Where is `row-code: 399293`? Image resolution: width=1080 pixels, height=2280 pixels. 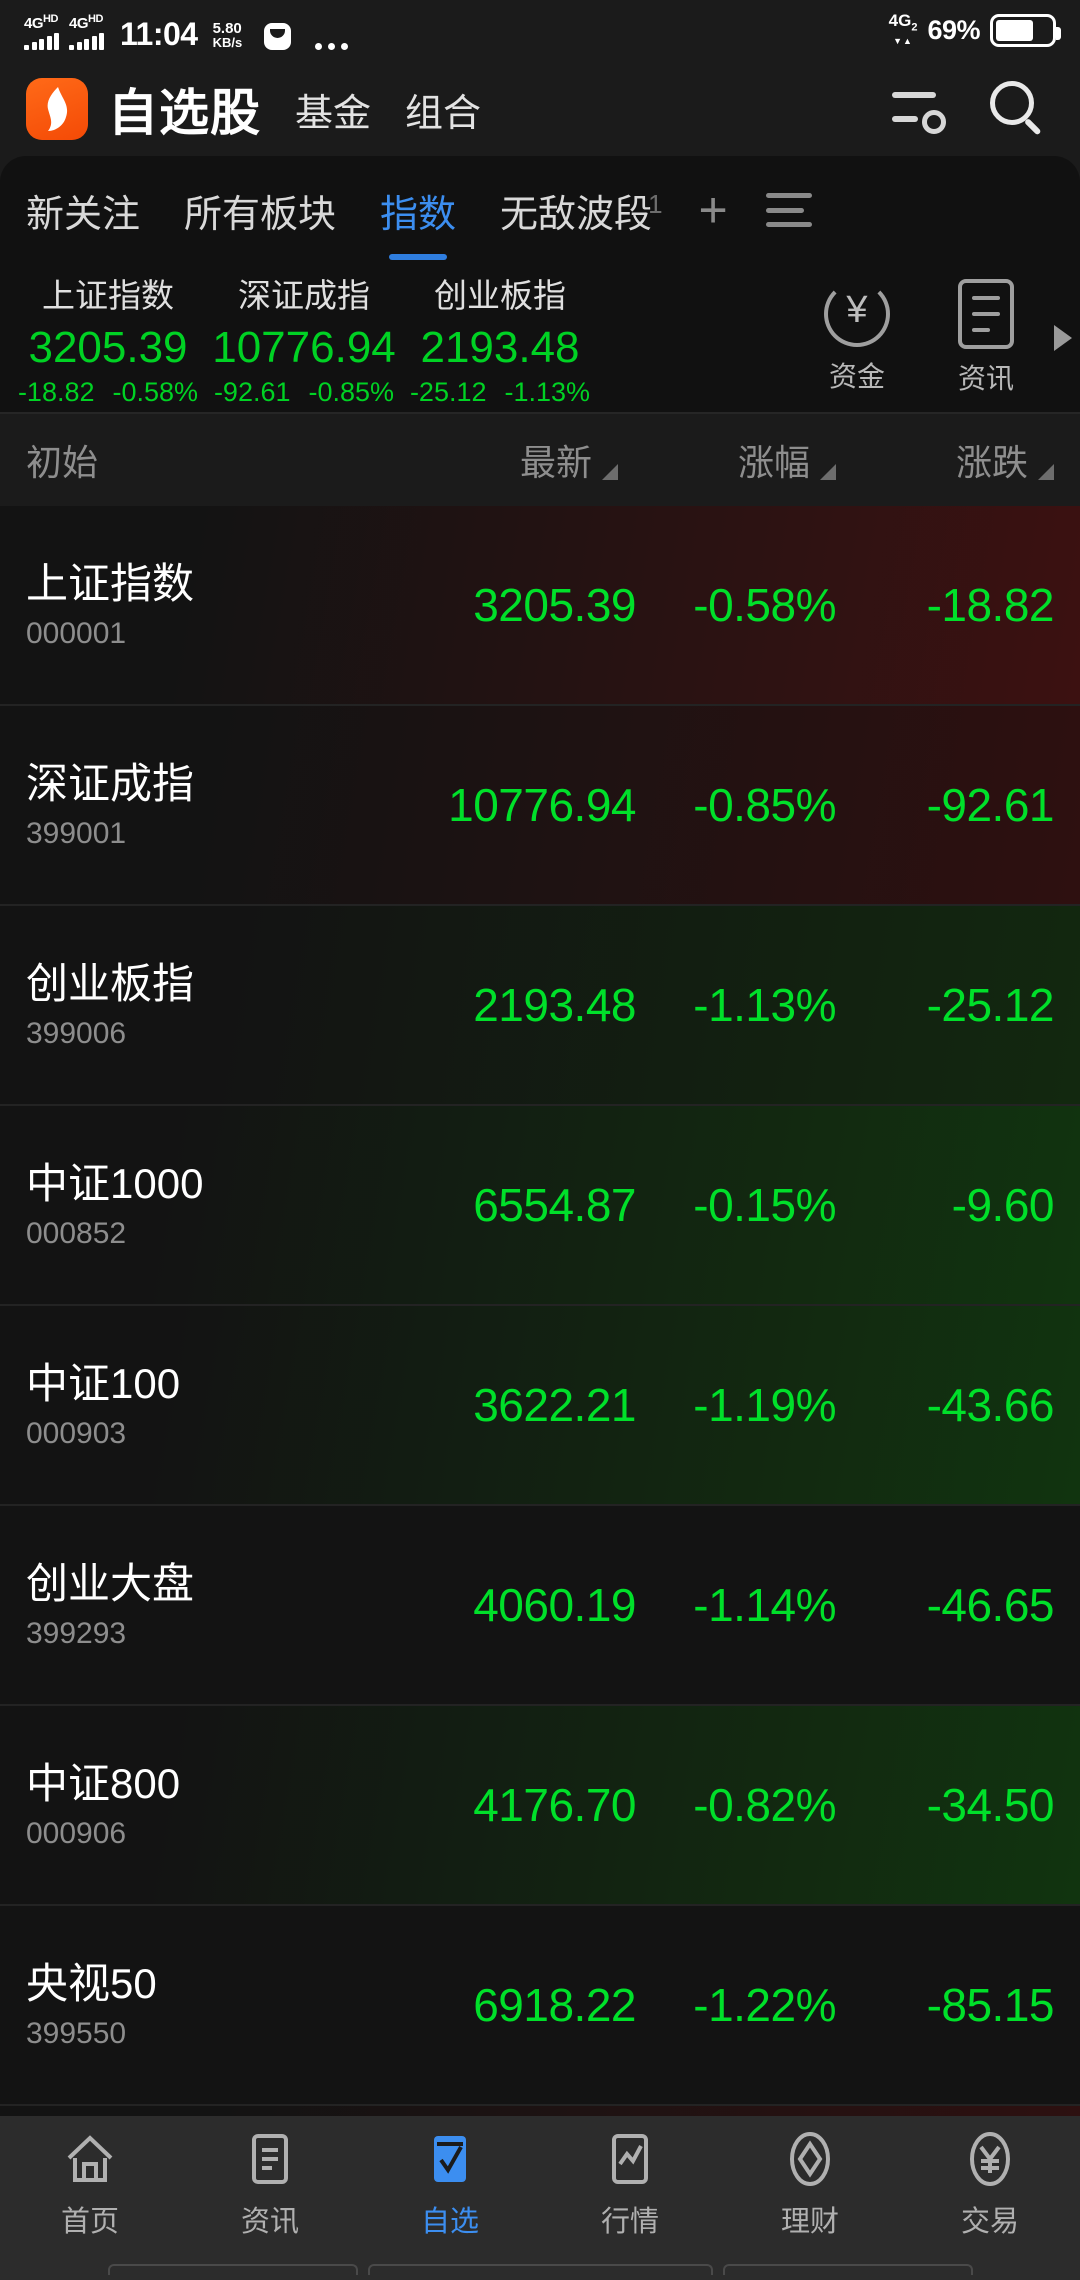
row-code: 399293 is located at coordinates (76, 1633).